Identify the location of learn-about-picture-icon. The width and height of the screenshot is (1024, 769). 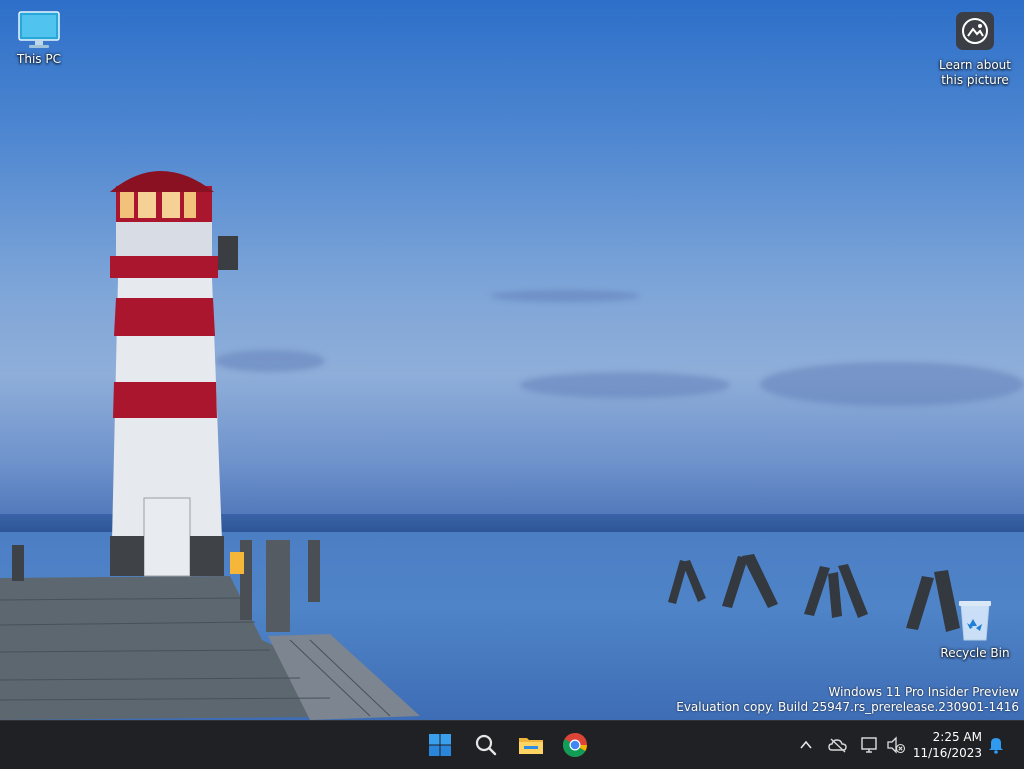
(975, 31).